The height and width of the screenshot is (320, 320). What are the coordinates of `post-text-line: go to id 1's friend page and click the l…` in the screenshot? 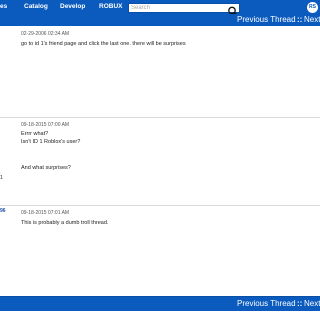 It's located at (103, 44).